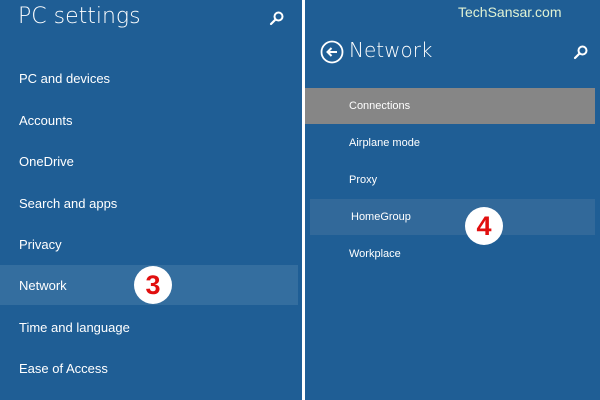  What do you see at coordinates (63, 368) in the screenshot?
I see `nav-item-label: Ease of Access` at bounding box center [63, 368].